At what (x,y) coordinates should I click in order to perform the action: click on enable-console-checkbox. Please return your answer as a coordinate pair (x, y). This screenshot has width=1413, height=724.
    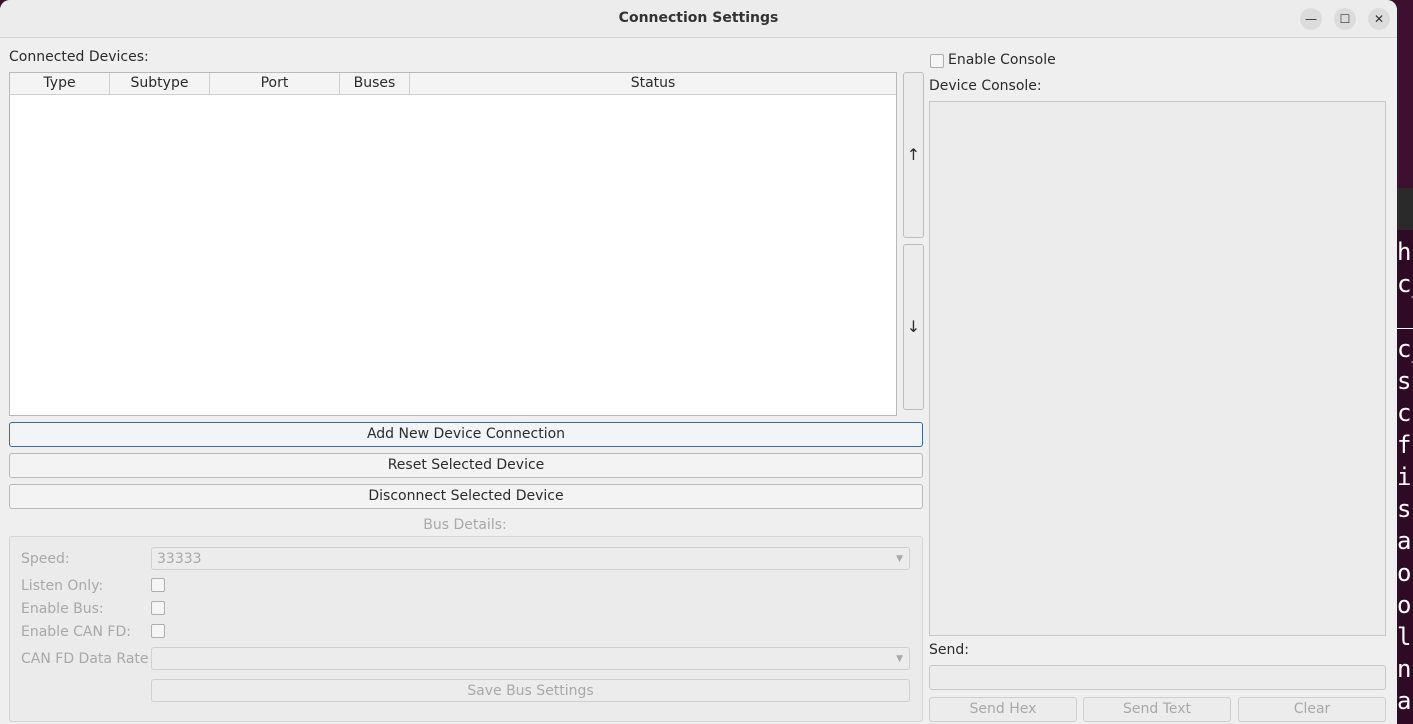
    Looking at the image, I should click on (937, 61).